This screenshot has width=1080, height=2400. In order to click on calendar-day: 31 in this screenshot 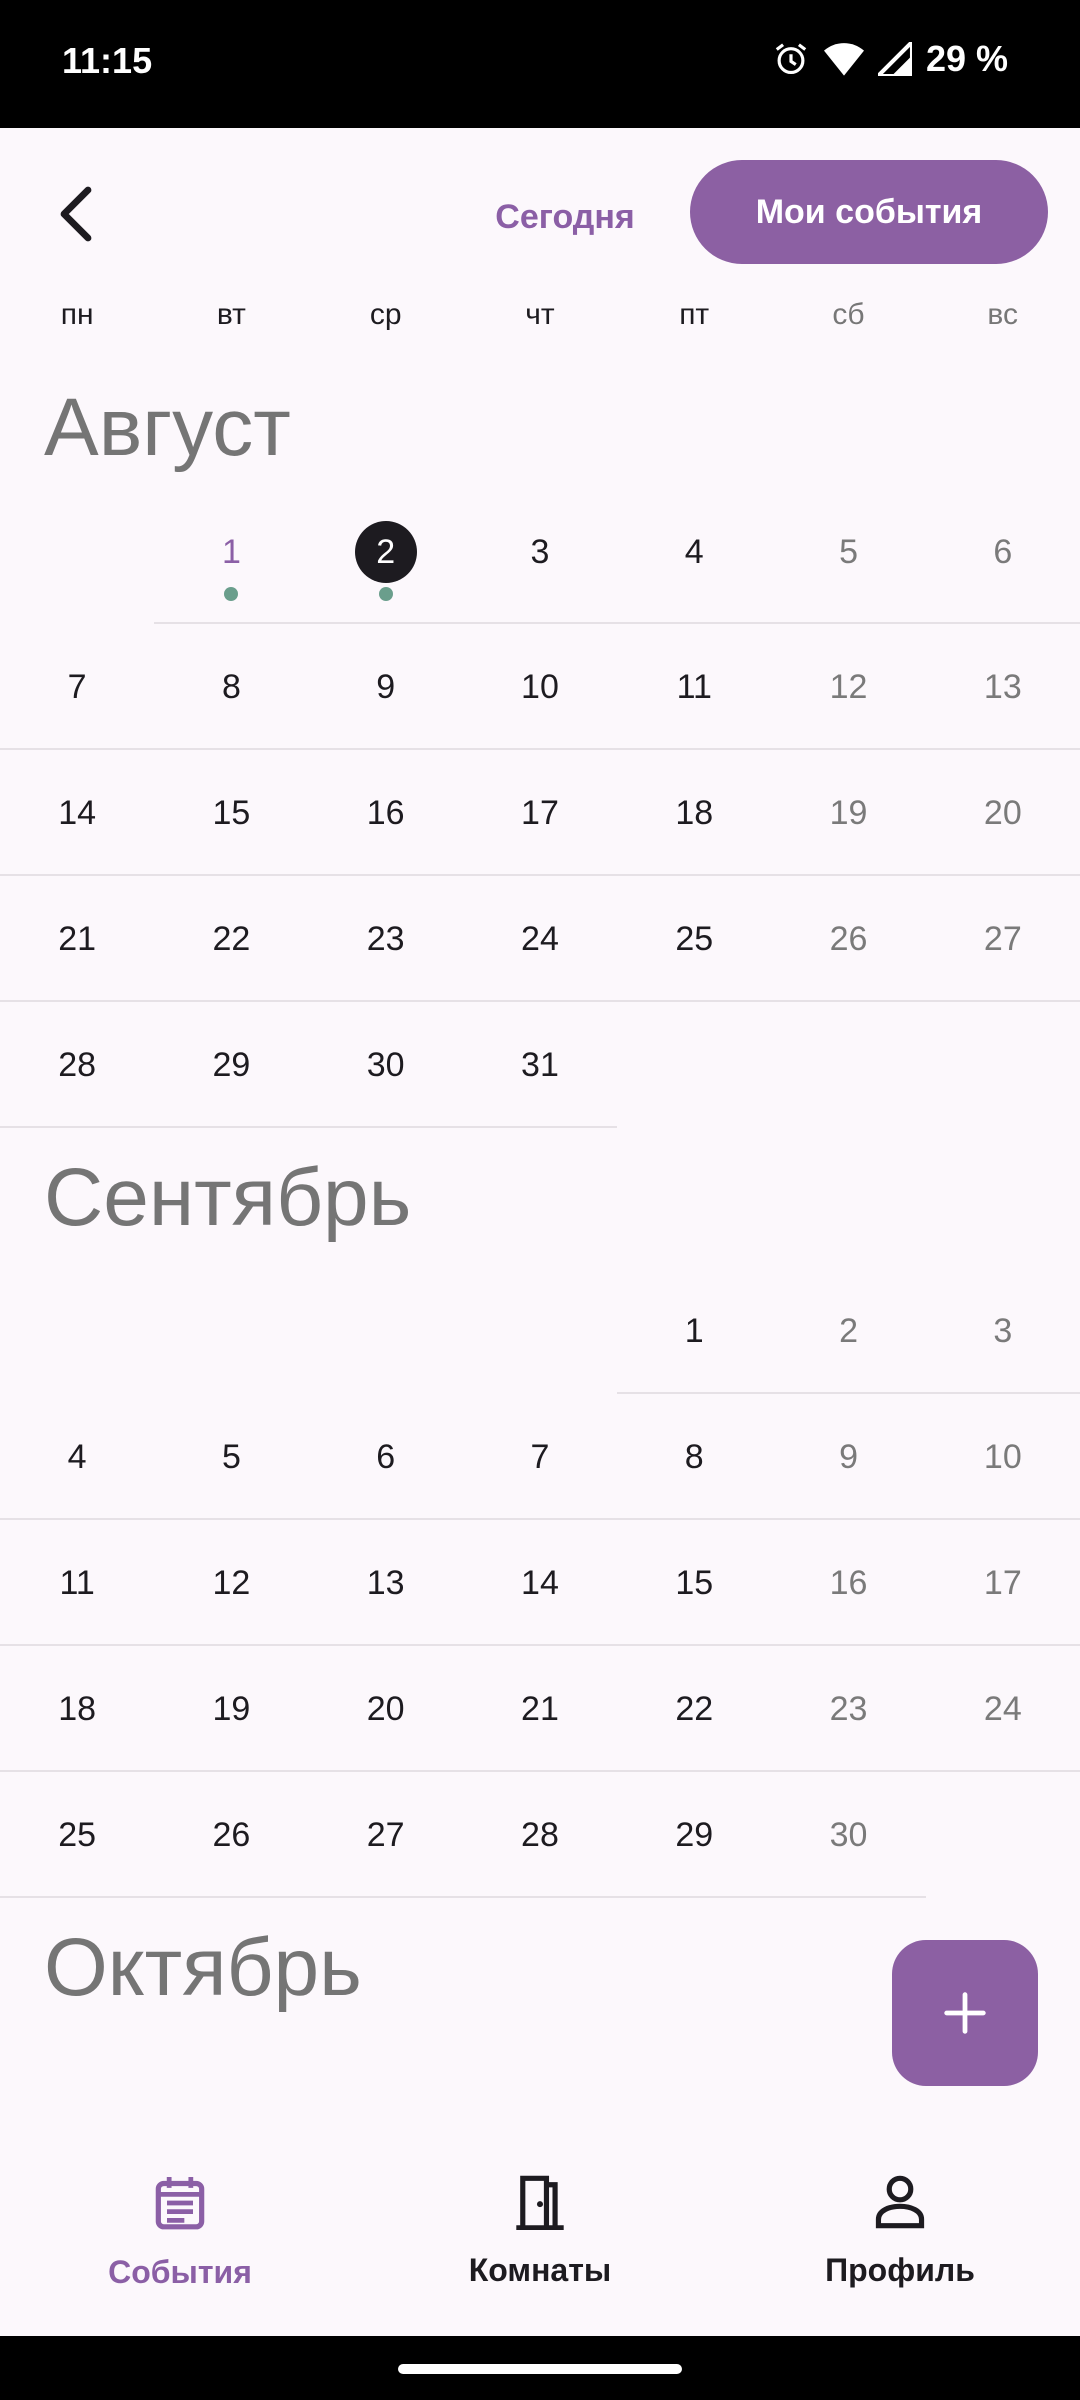, I will do `click(540, 1065)`.